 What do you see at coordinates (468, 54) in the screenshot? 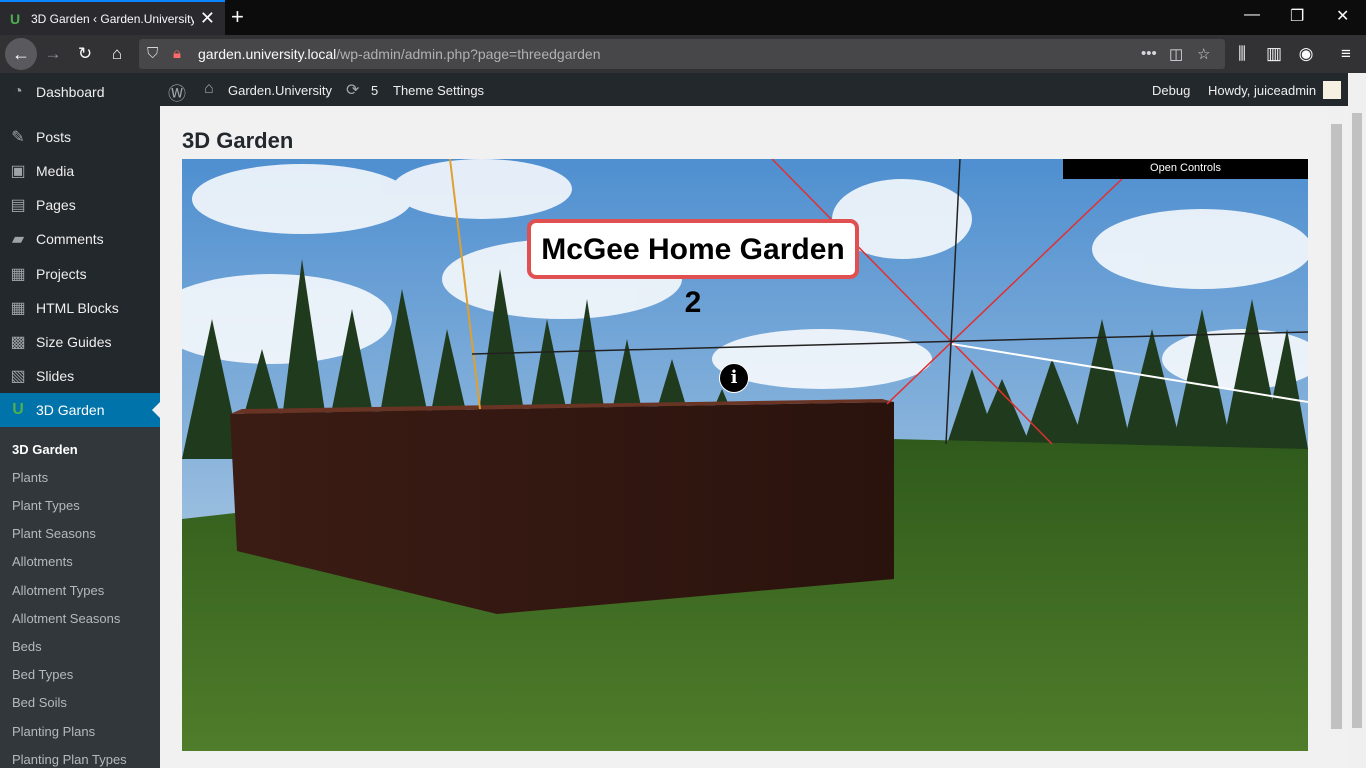
I see `url-path: /wp-admin/admin.php?page=threedgarden` at bounding box center [468, 54].